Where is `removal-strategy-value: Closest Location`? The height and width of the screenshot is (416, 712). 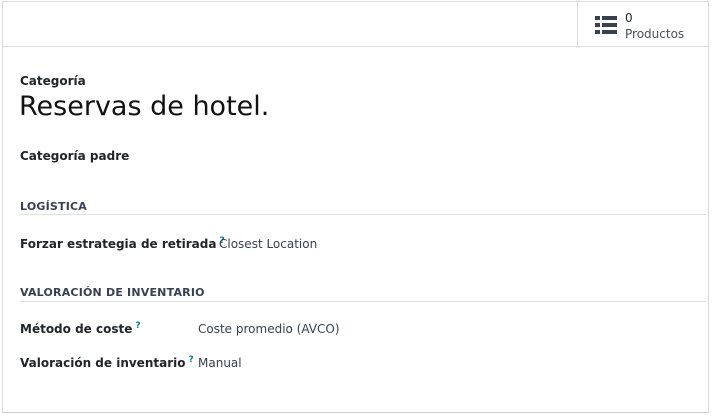 removal-strategy-value: Closest Location is located at coordinates (268, 244).